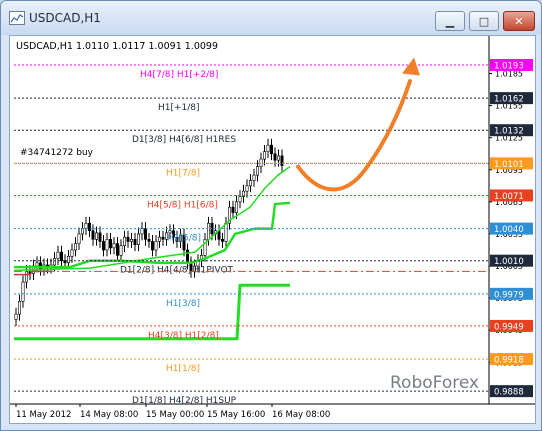 The image size is (542, 431). I want to click on price-badge-label: 1.0010, so click(509, 262).